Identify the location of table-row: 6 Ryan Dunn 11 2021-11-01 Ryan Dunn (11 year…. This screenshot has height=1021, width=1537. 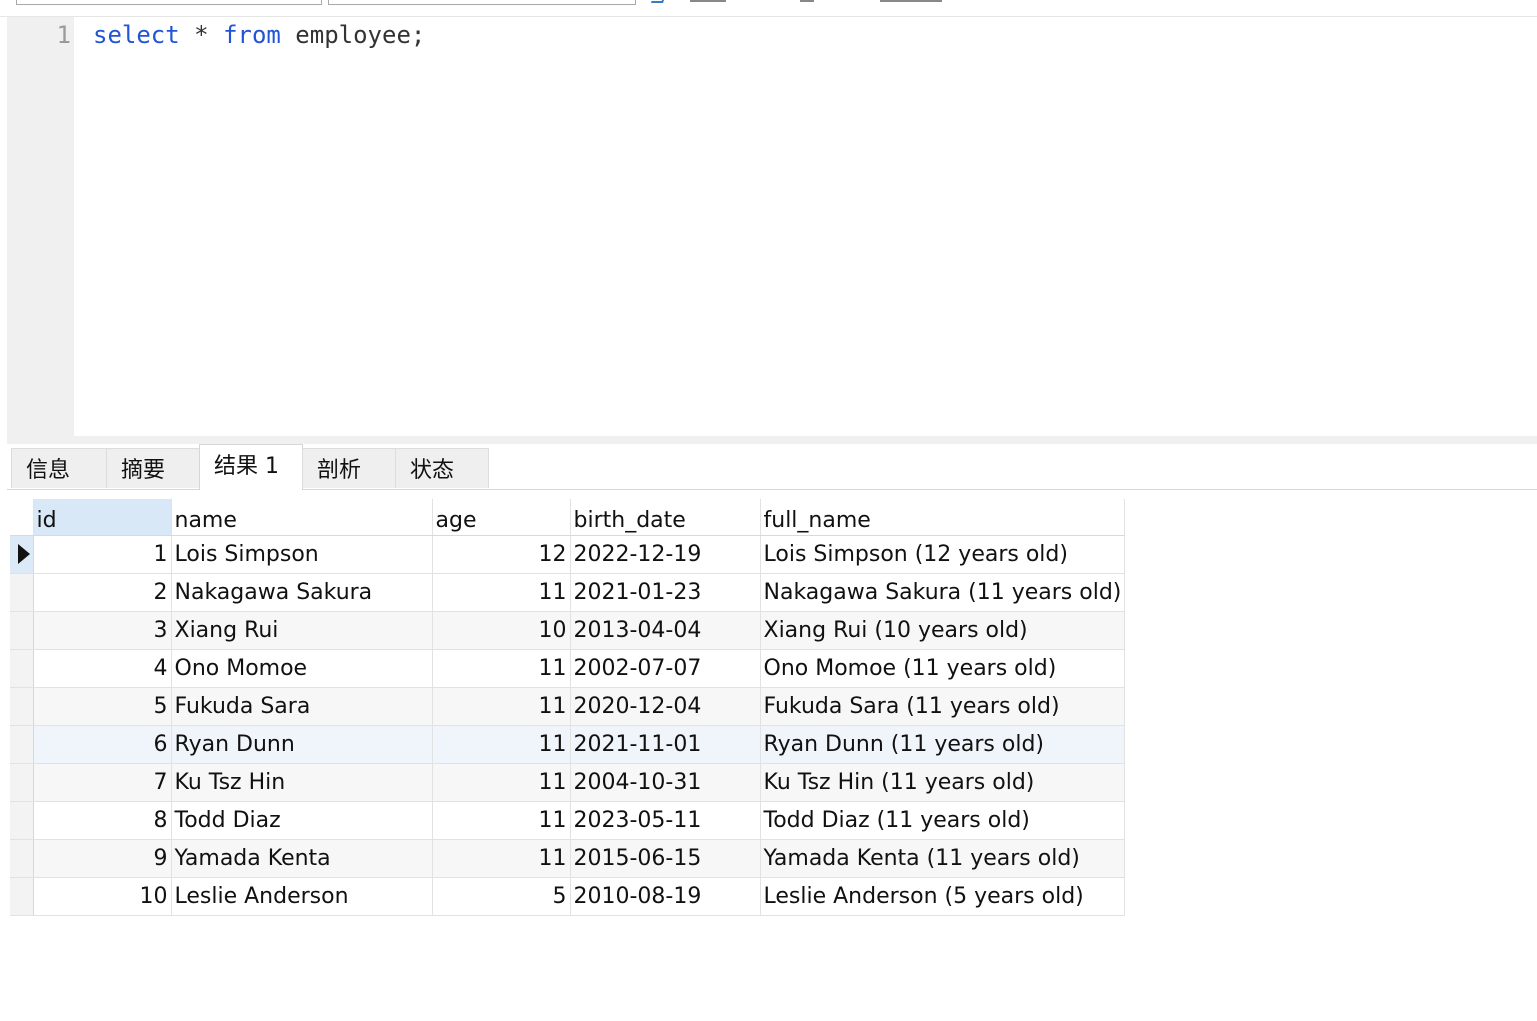
(568, 744).